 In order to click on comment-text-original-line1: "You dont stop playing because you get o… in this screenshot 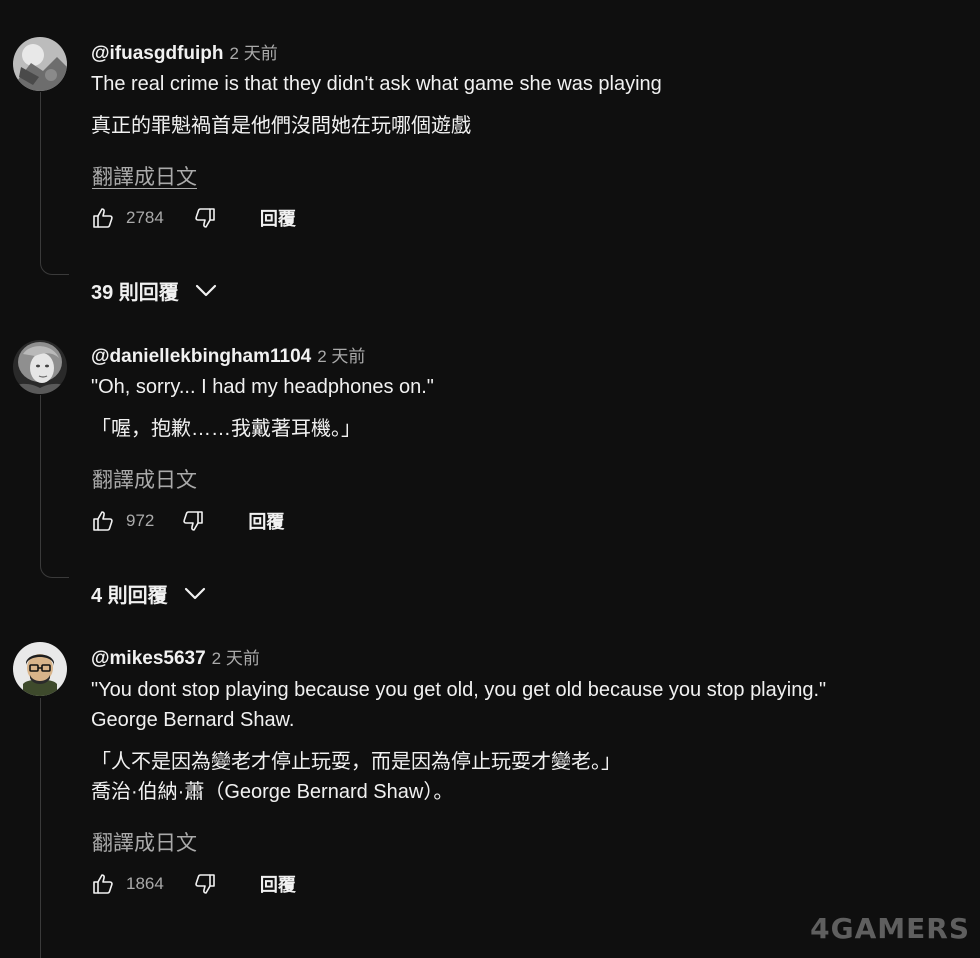, I will do `click(459, 690)`.